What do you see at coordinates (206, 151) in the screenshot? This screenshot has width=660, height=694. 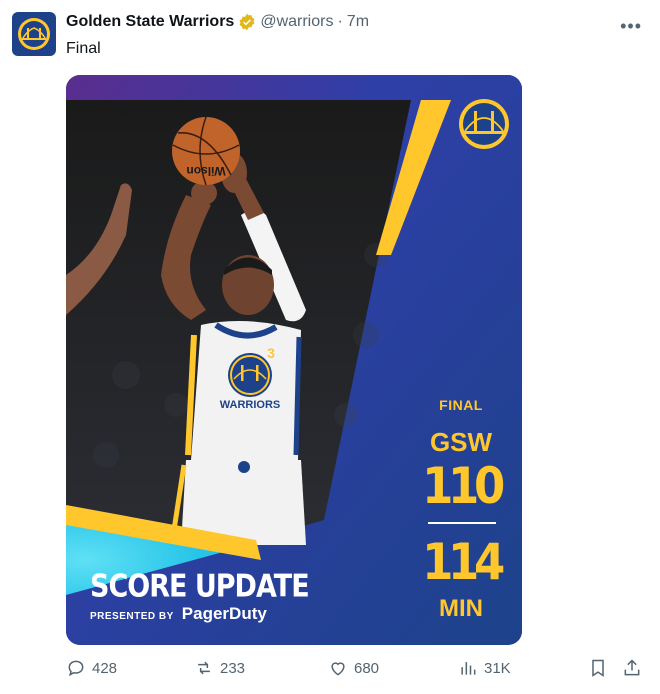 I see `basketball: Wilson` at bounding box center [206, 151].